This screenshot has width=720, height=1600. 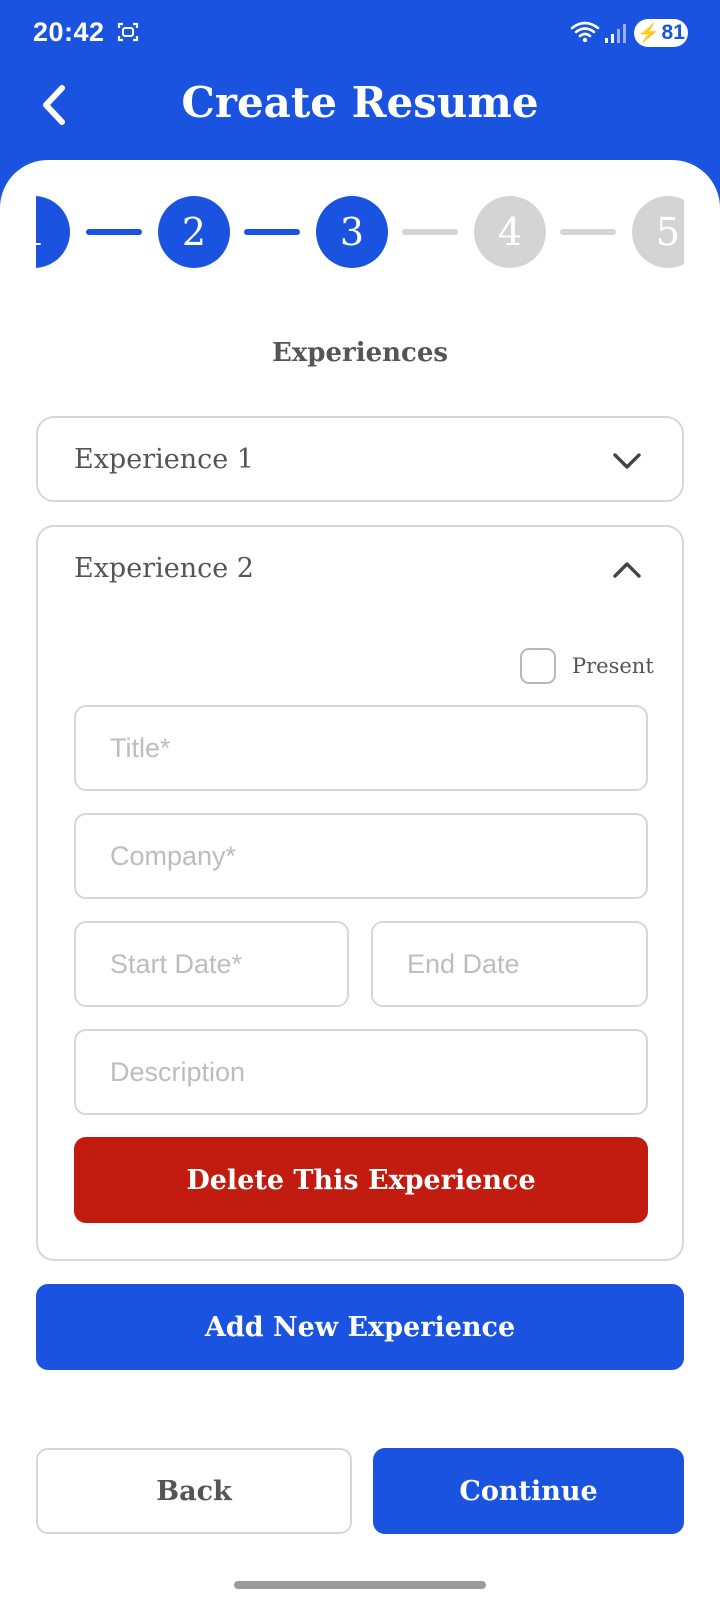 What do you see at coordinates (360, 459) in the screenshot?
I see `experience-1-accordion: Experience 1` at bounding box center [360, 459].